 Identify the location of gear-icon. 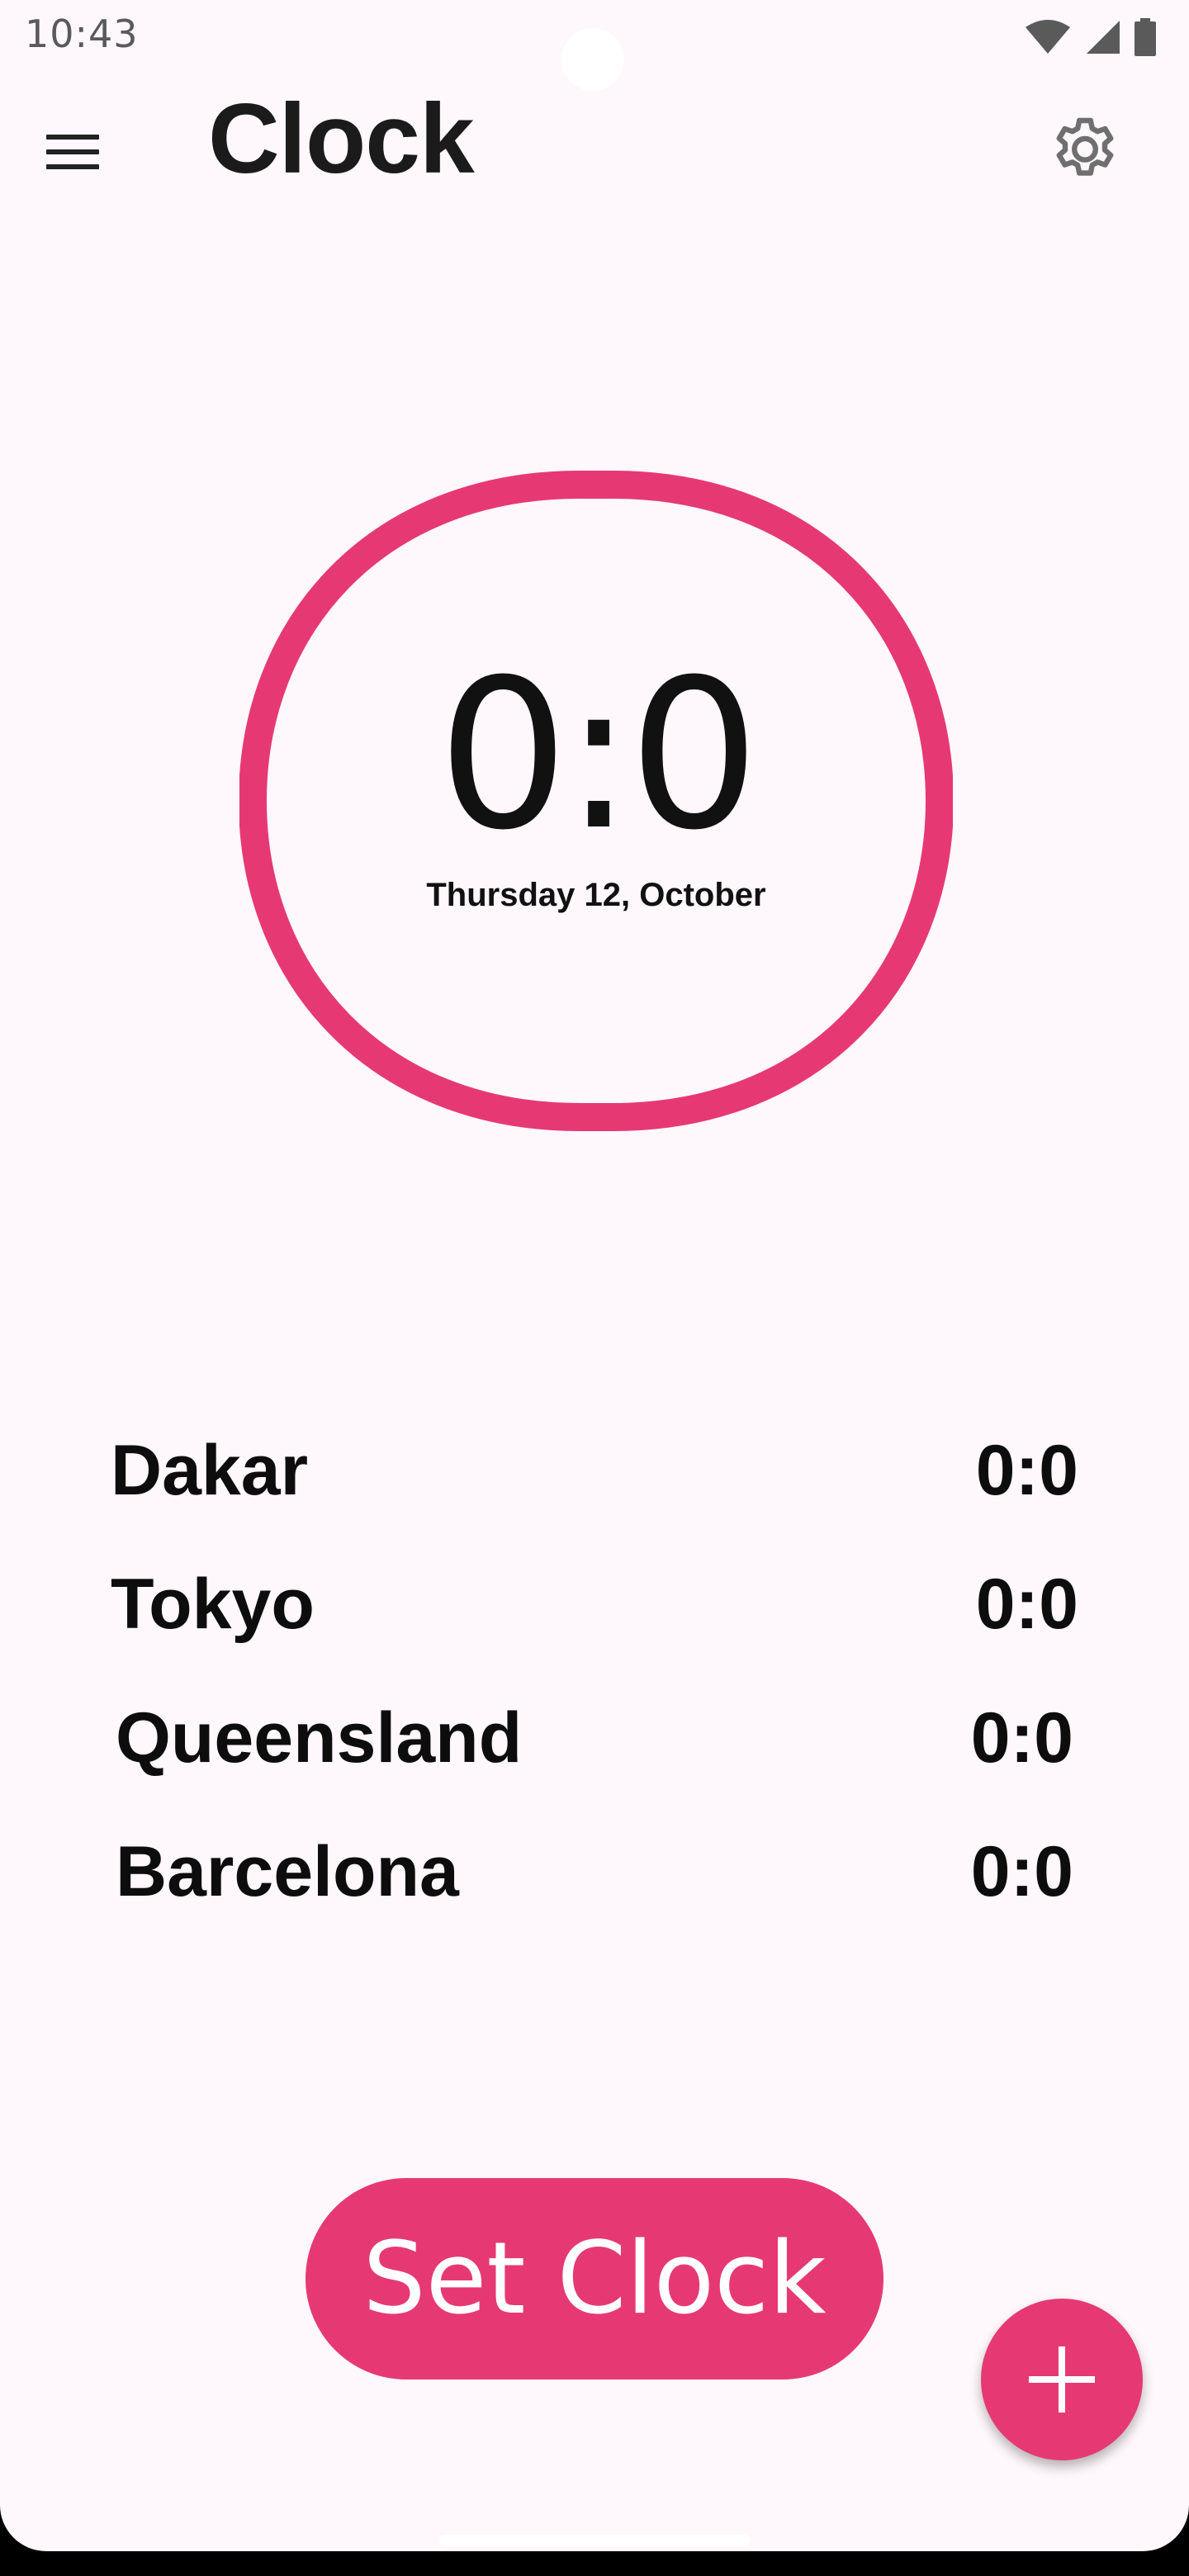
(1085, 146).